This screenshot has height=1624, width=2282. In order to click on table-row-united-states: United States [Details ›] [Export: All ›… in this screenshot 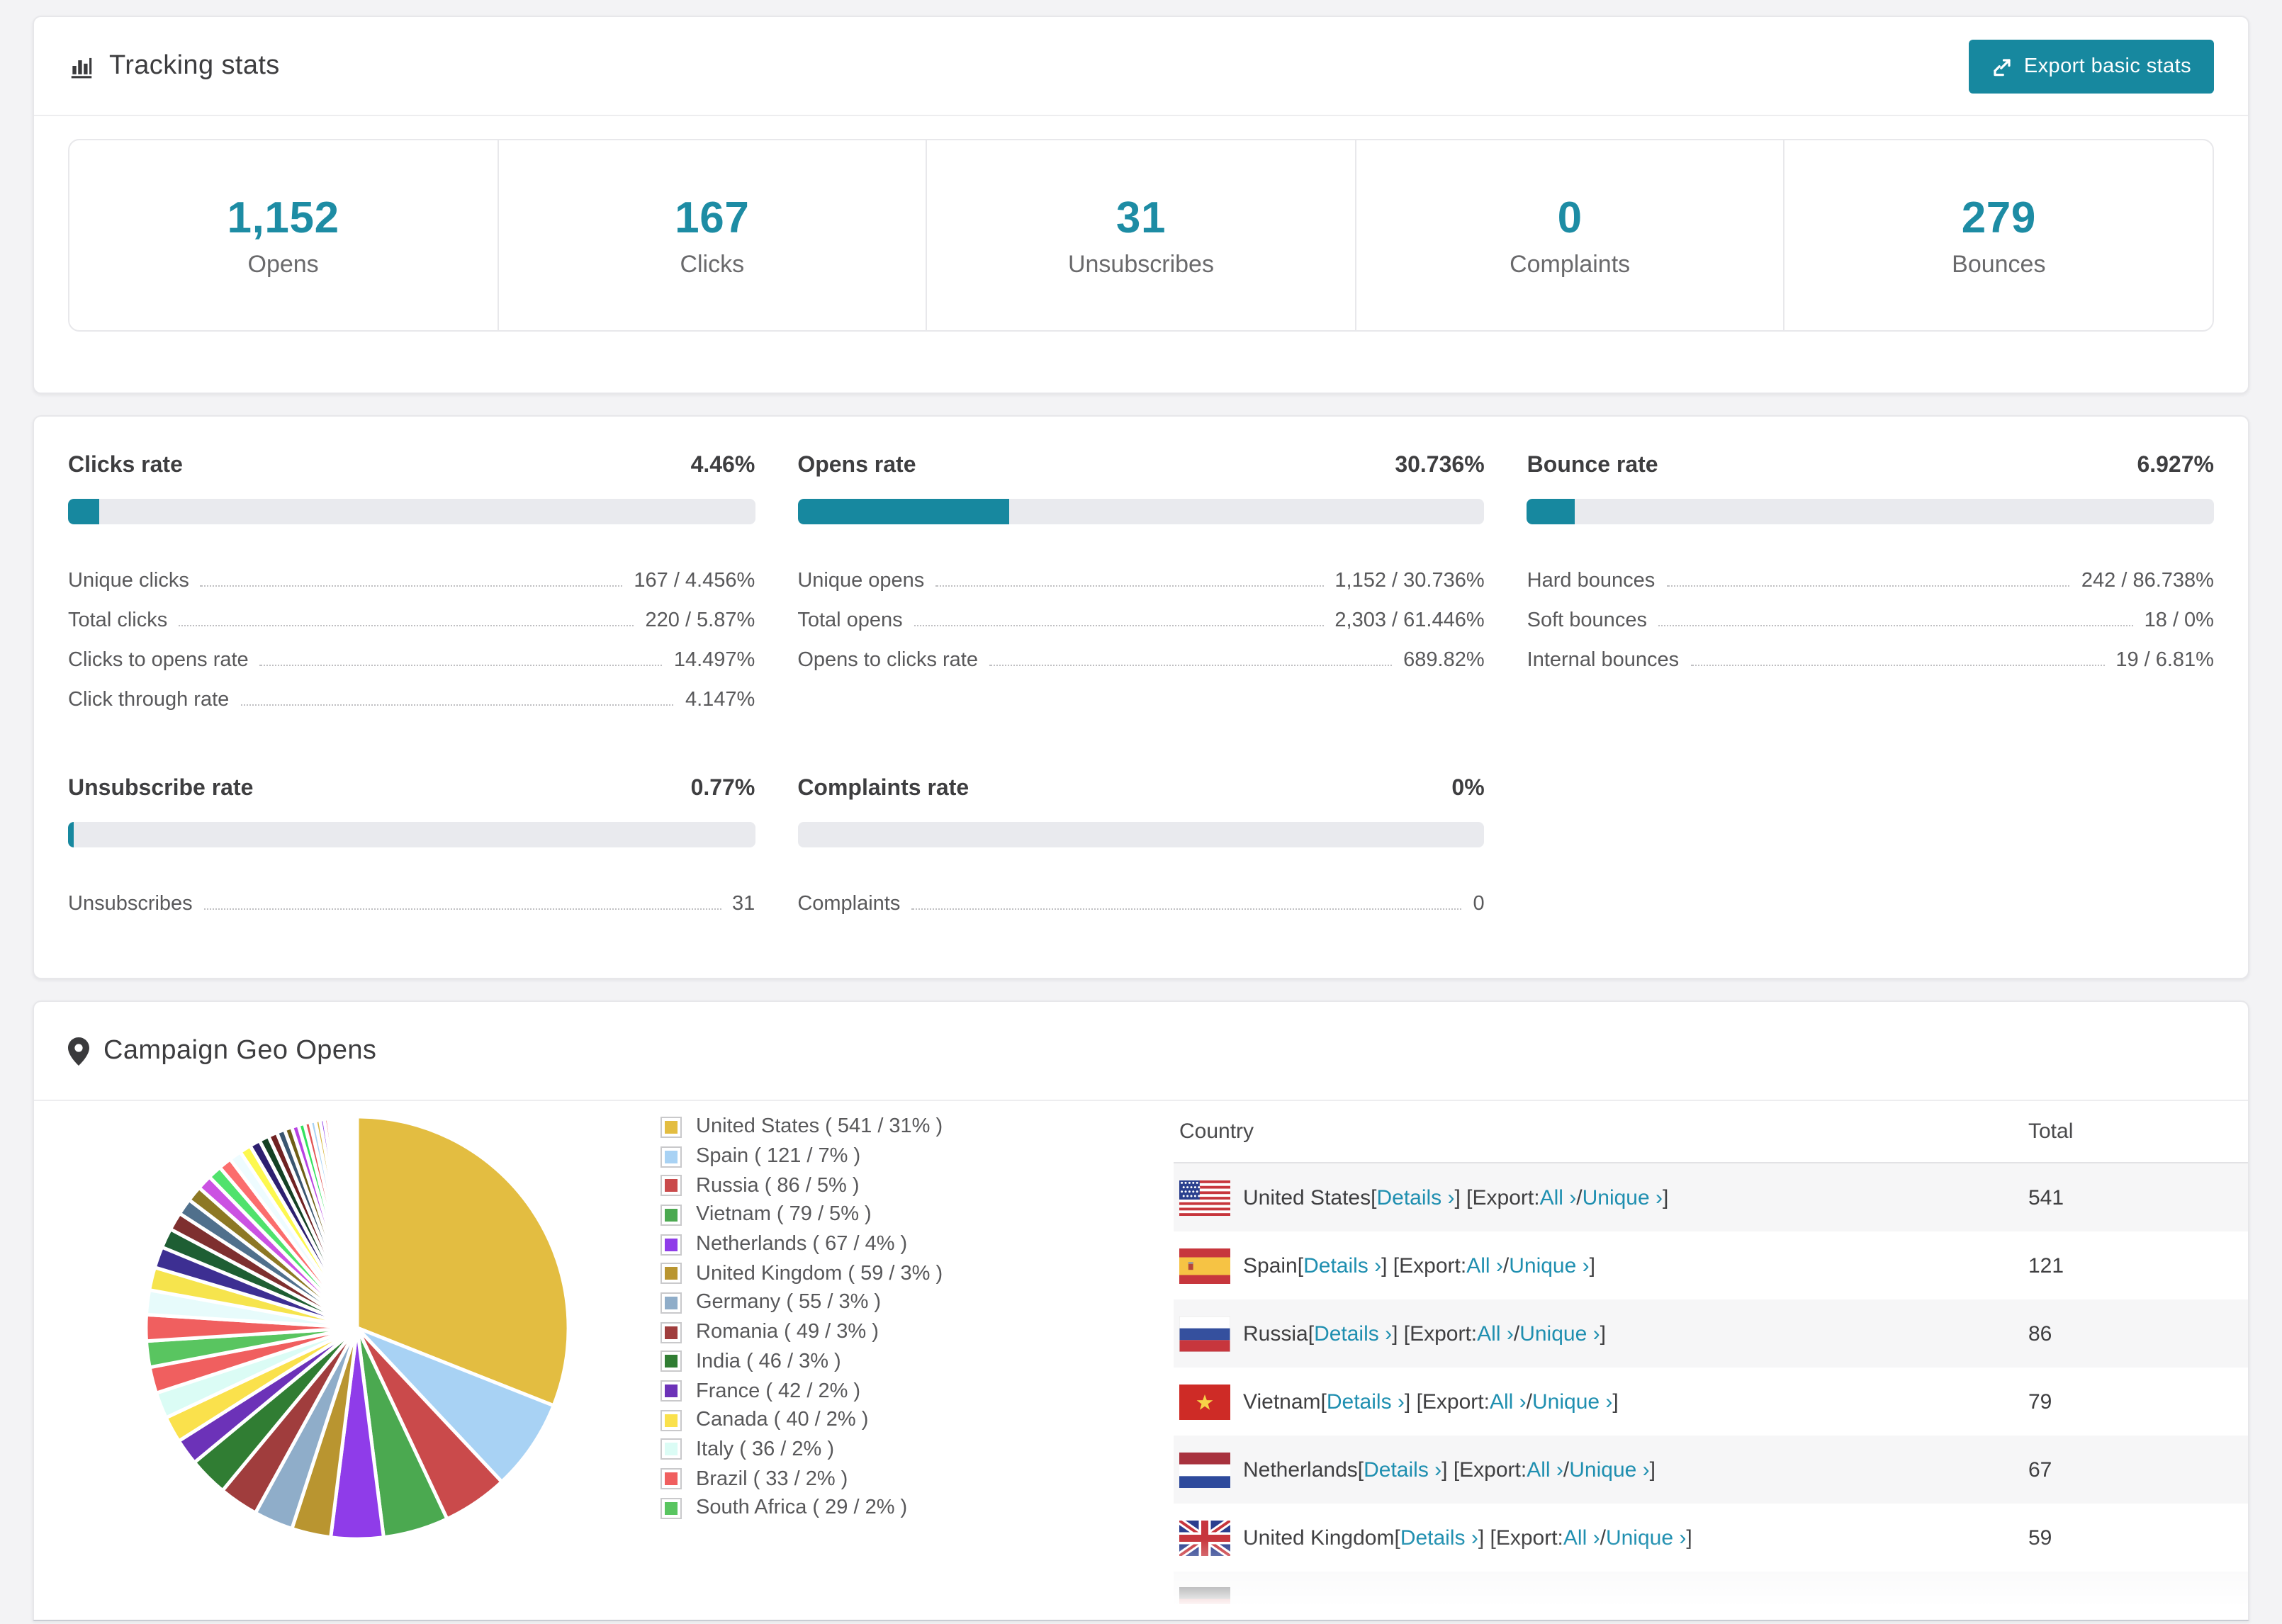, I will do `click(1711, 1197)`.